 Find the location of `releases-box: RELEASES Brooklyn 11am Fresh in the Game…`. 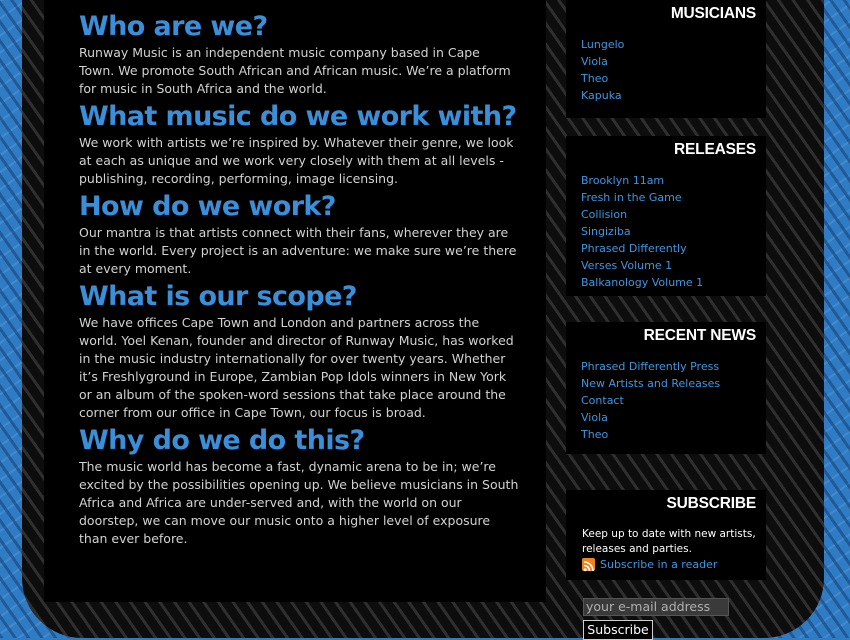

releases-box: RELEASES Brooklyn 11am Fresh in the Game… is located at coordinates (666, 216).